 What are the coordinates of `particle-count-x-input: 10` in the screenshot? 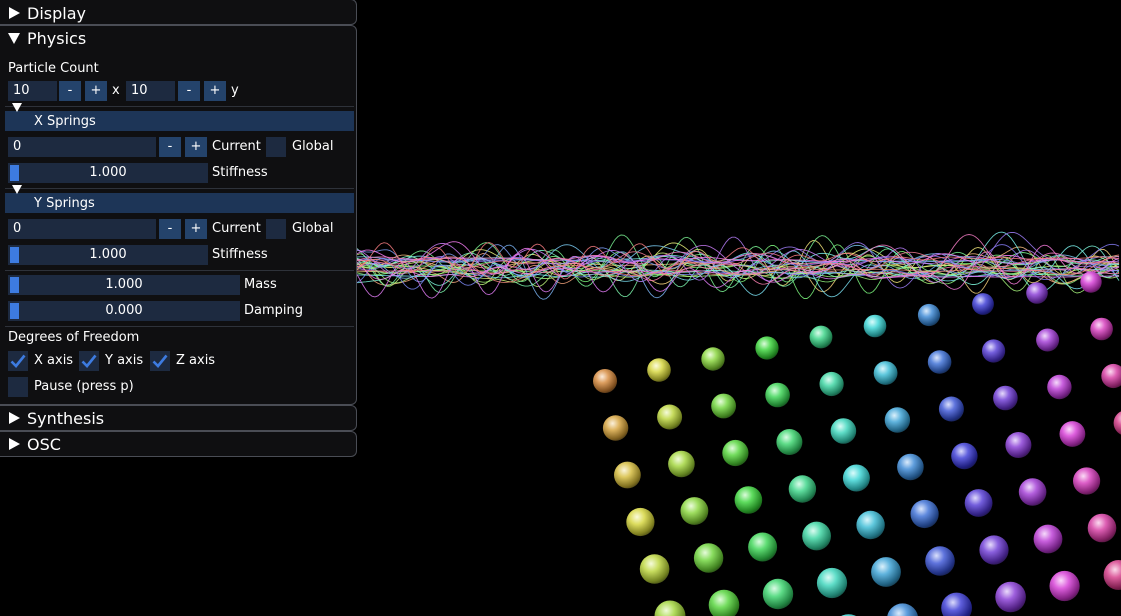 It's located at (32, 91).